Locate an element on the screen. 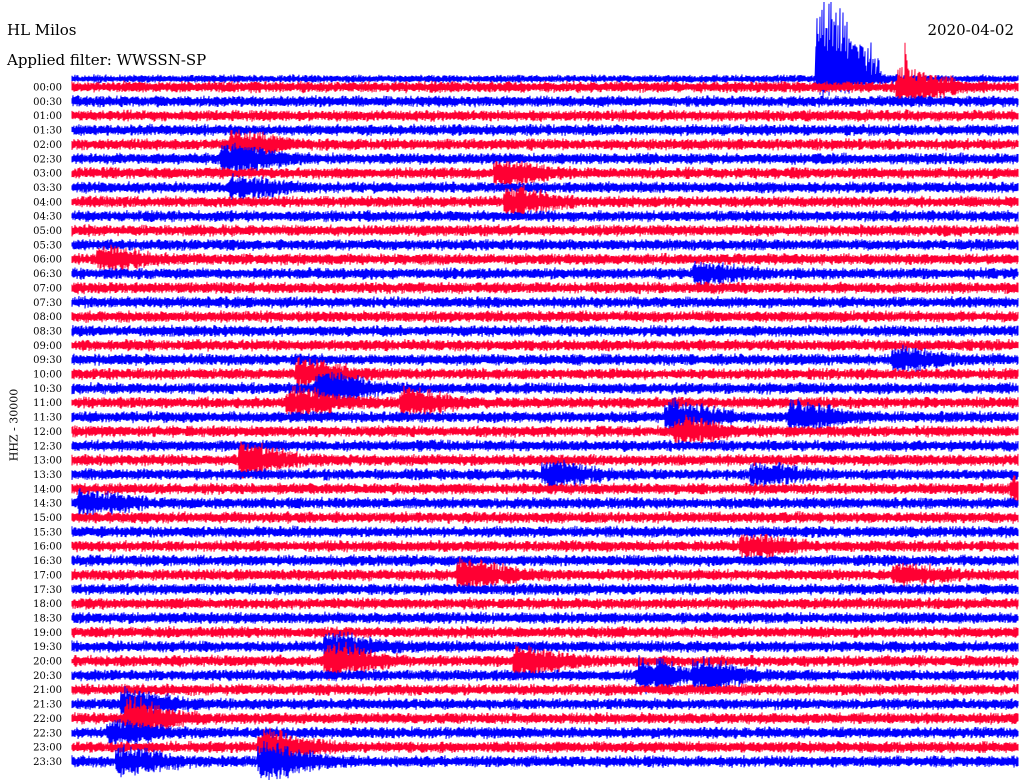  row-label: 02:30 is located at coordinates (47, 159).